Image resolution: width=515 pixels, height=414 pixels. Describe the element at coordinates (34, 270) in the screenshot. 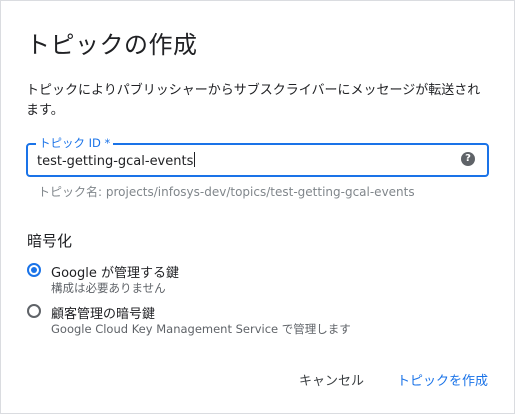

I see `radio-checked-icon` at that location.